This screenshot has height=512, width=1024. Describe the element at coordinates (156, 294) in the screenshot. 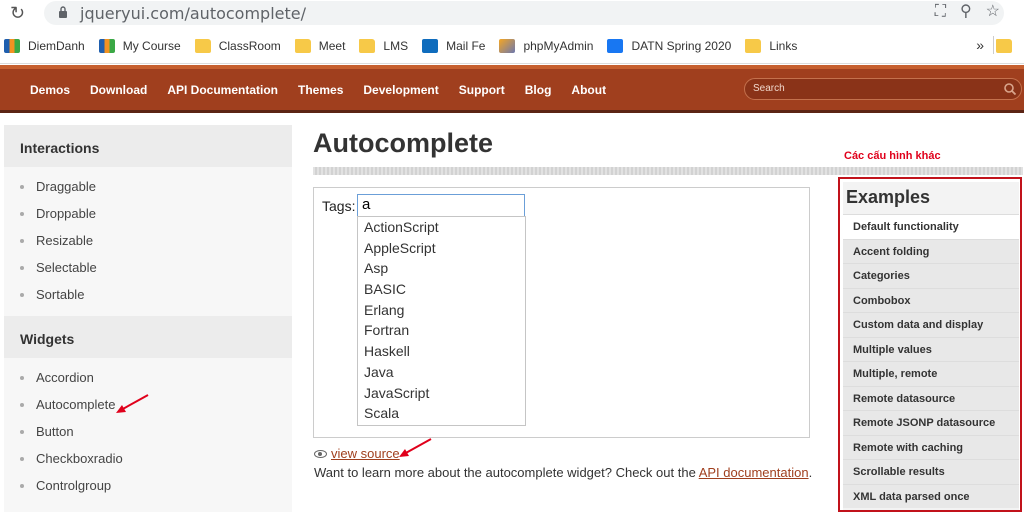

I see `sidebar-item-sortable: Sortable` at that location.